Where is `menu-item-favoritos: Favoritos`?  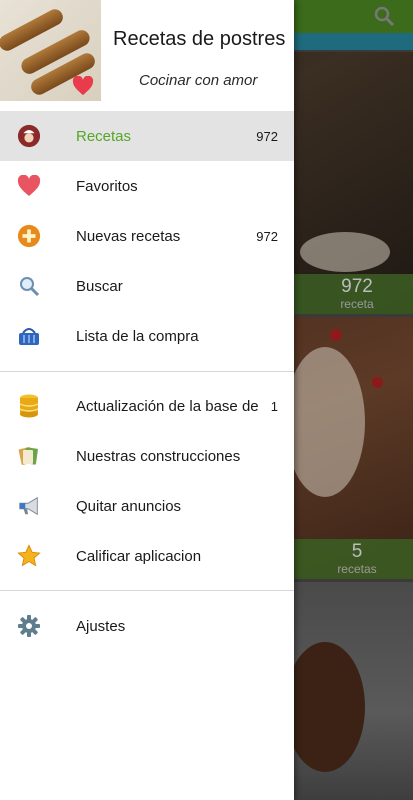
menu-item-favoritos: Favoritos is located at coordinates (147, 186).